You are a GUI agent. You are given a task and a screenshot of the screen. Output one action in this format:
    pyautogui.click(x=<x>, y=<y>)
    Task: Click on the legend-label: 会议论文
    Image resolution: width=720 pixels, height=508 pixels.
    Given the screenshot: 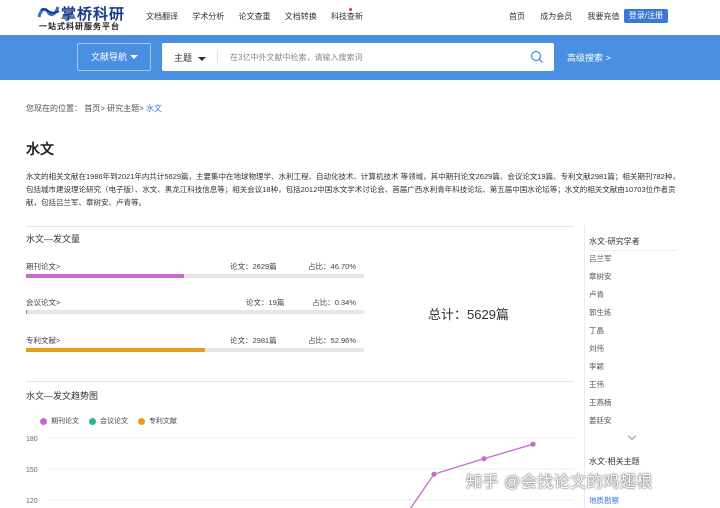 What is the action you would take?
    pyautogui.click(x=113, y=421)
    